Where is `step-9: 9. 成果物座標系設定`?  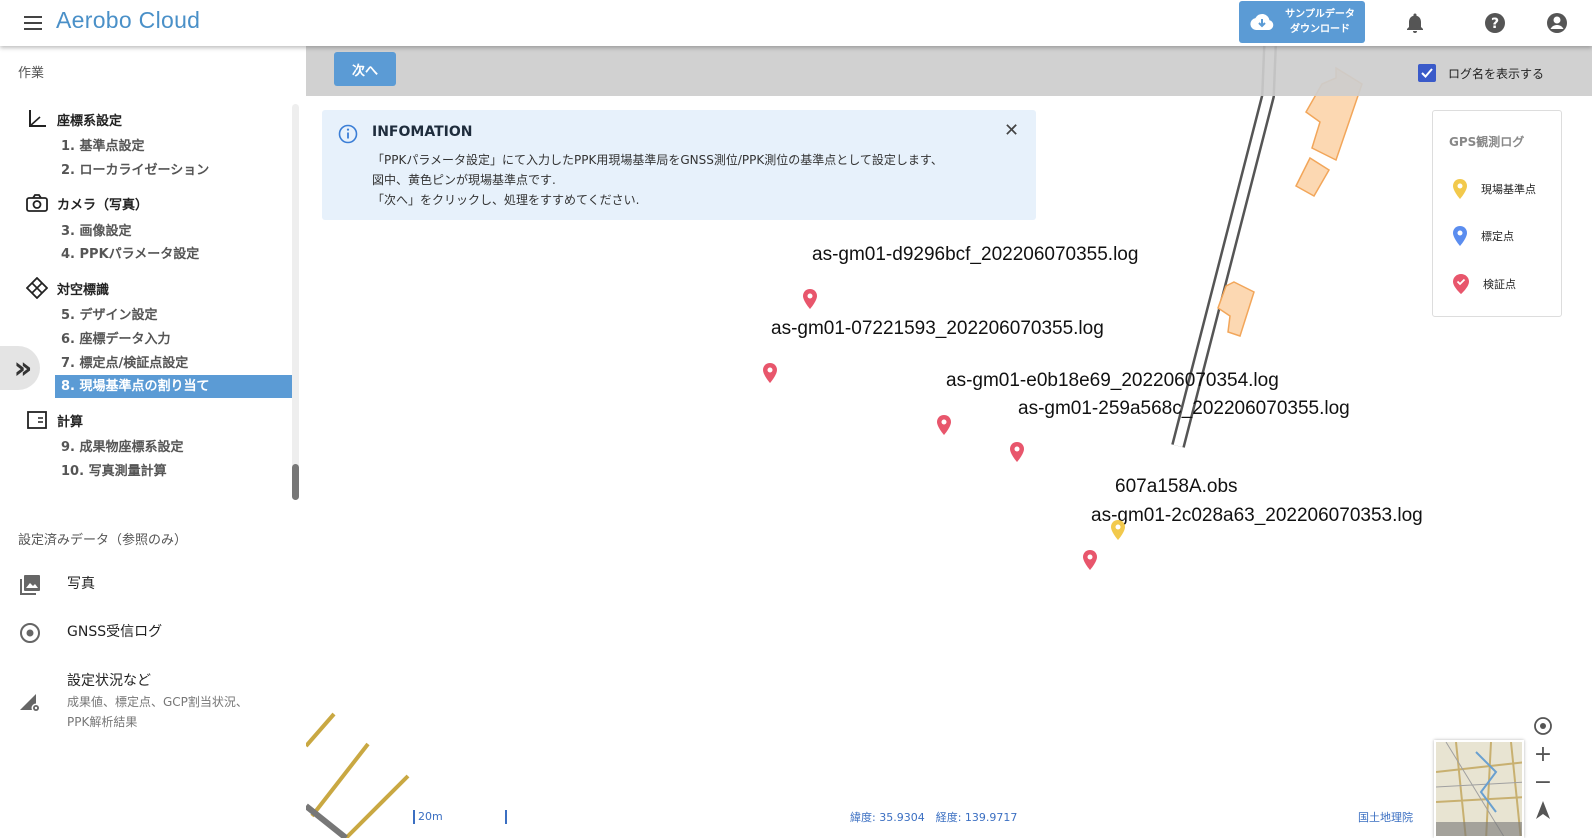
step-9: 9. 成果物座標系設定 is located at coordinates (173, 447).